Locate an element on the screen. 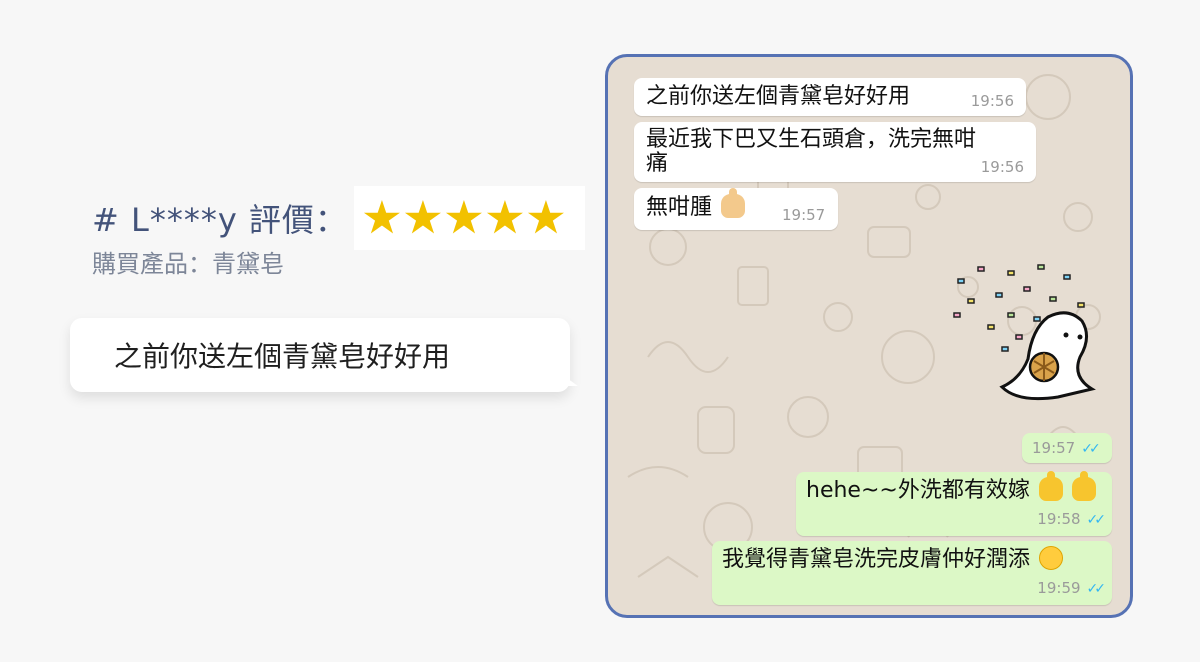 This screenshot has width=1200, height=662. message-text: 我覺得青黛皂洗完皮膚仲好潤添 is located at coordinates (893, 560).